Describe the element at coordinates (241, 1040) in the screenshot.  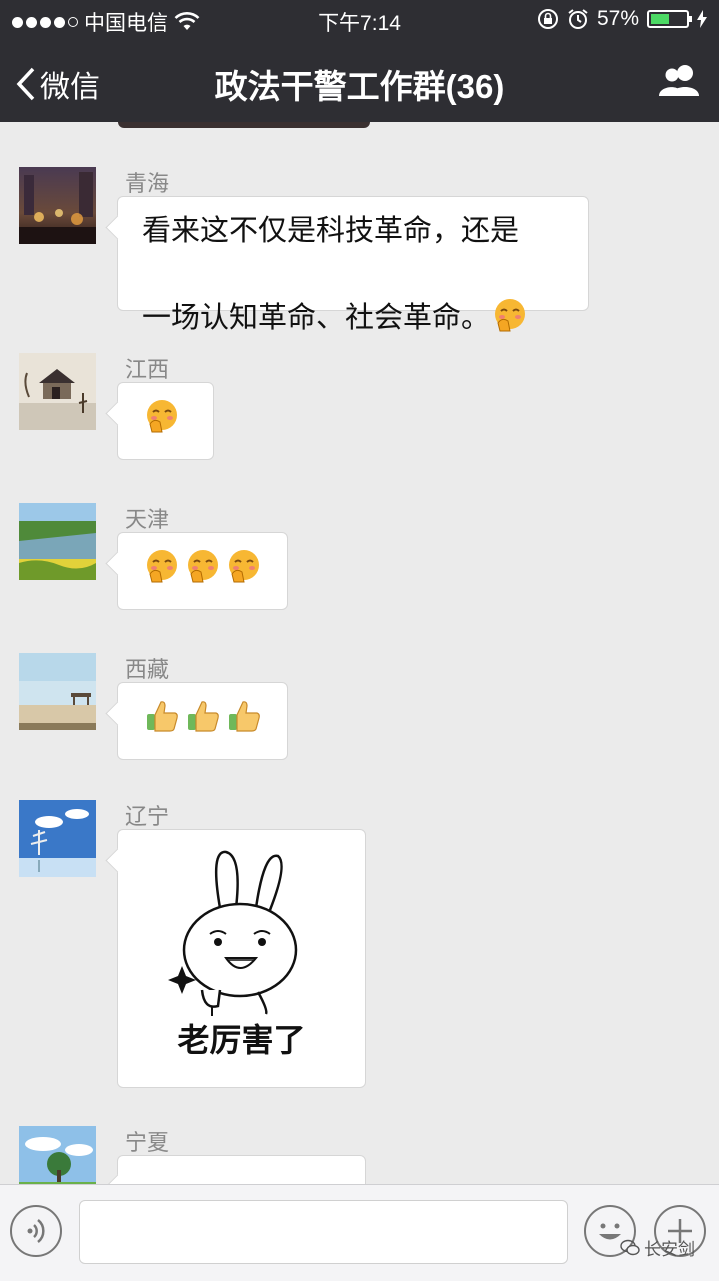
I see `sticker-caption: 老厉害了` at that location.